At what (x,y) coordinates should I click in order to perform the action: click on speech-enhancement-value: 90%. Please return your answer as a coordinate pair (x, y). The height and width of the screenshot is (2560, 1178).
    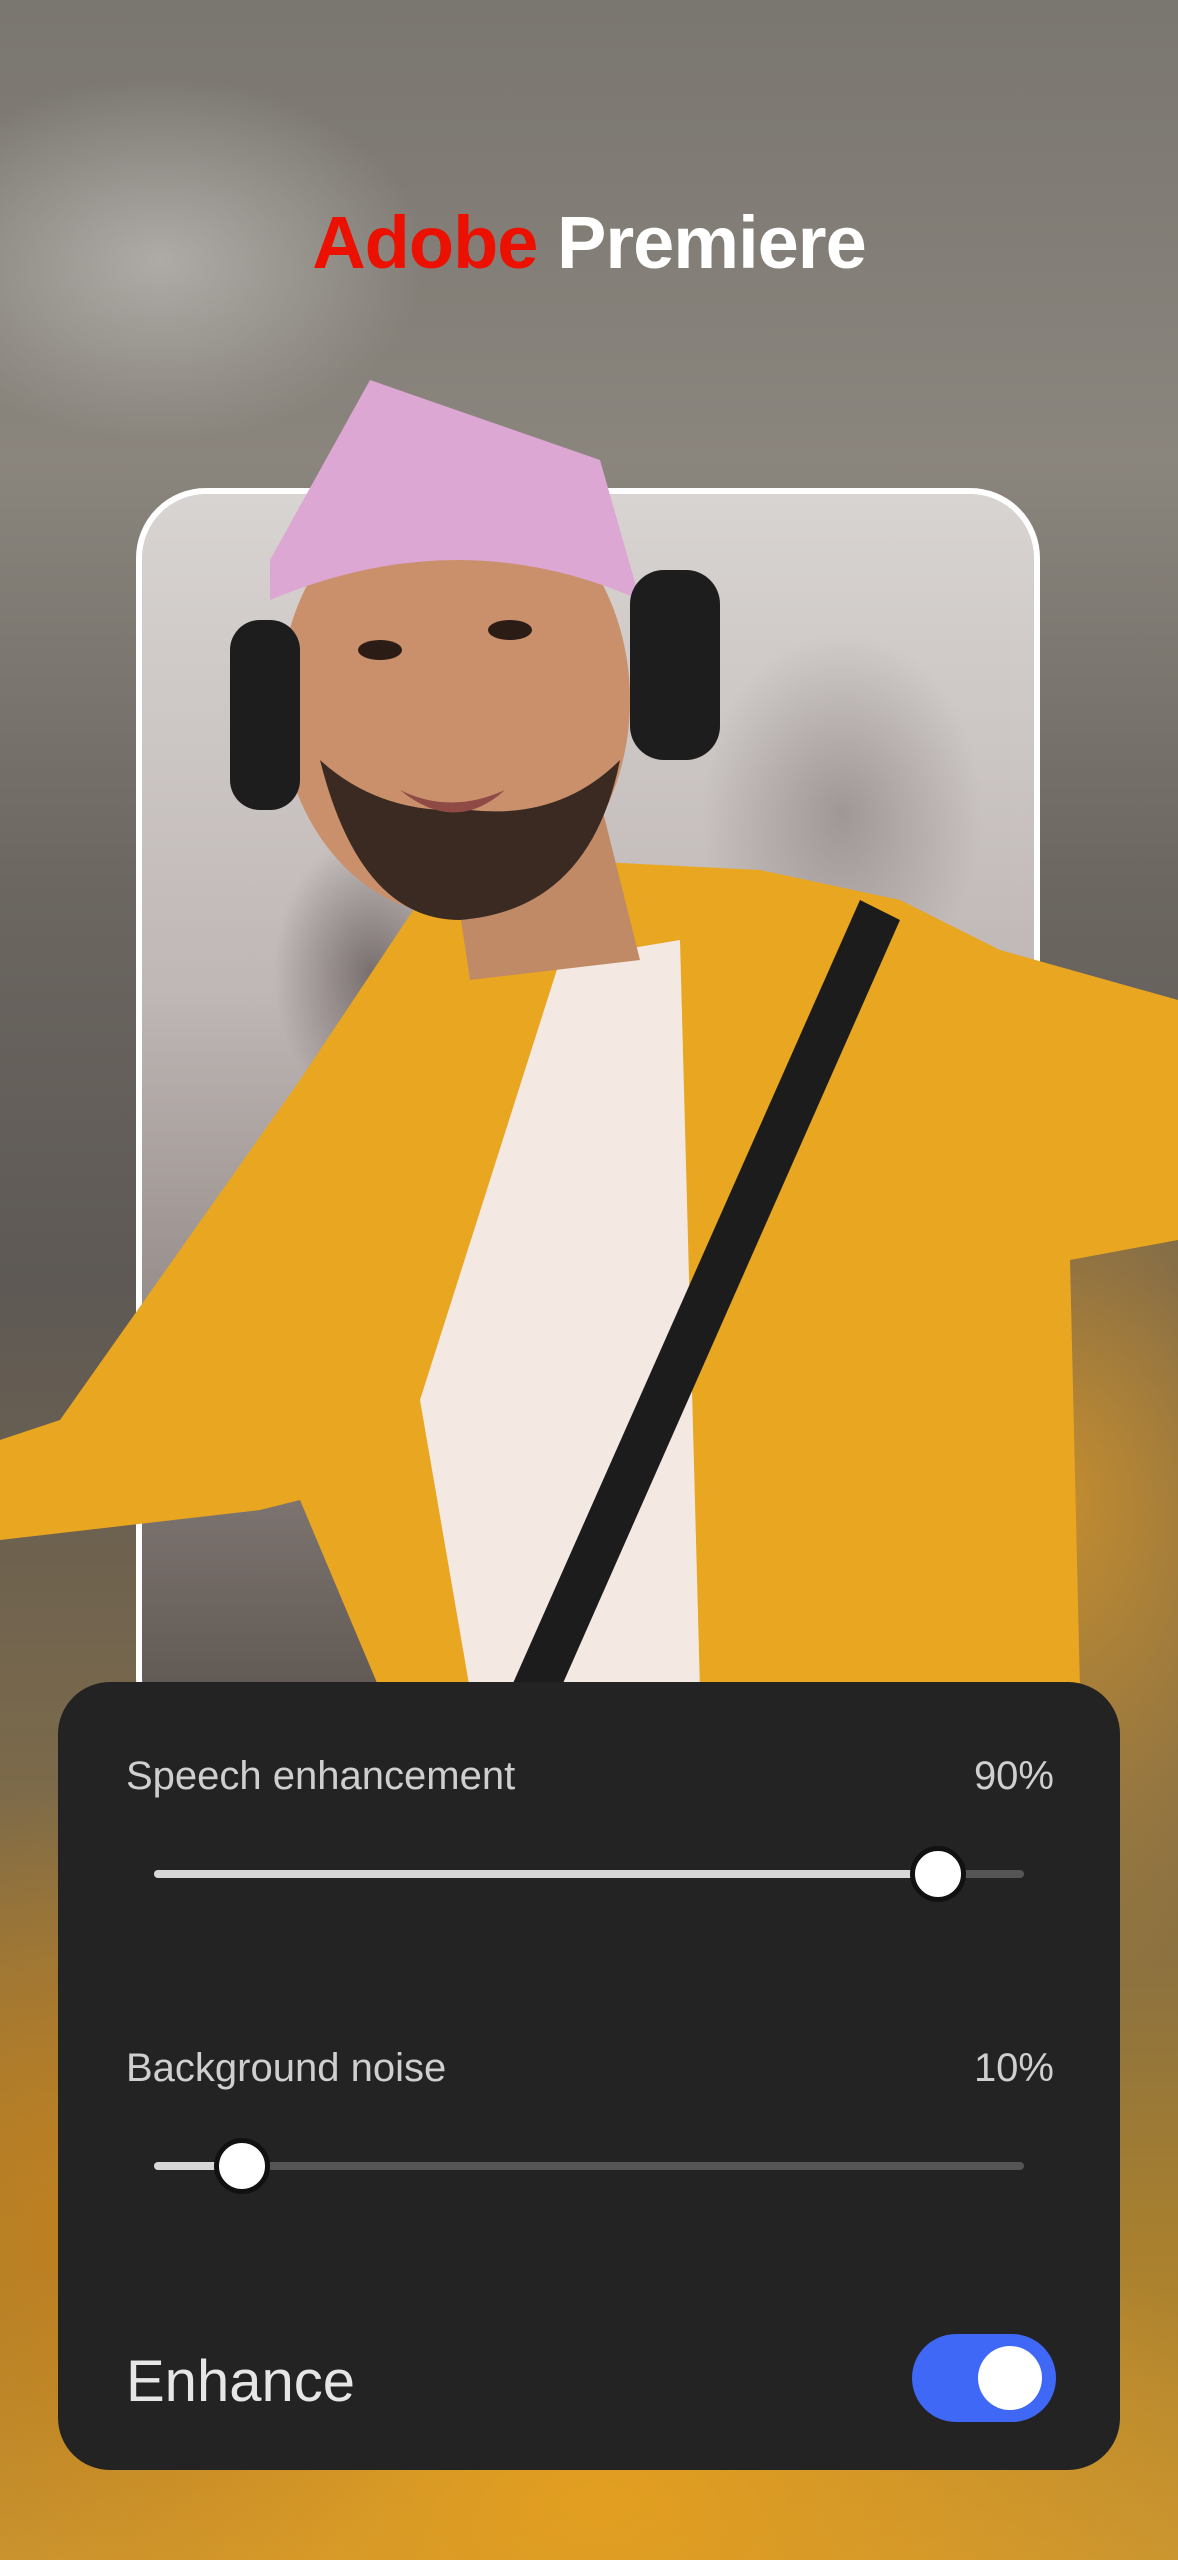
    Looking at the image, I should click on (1013, 1776).